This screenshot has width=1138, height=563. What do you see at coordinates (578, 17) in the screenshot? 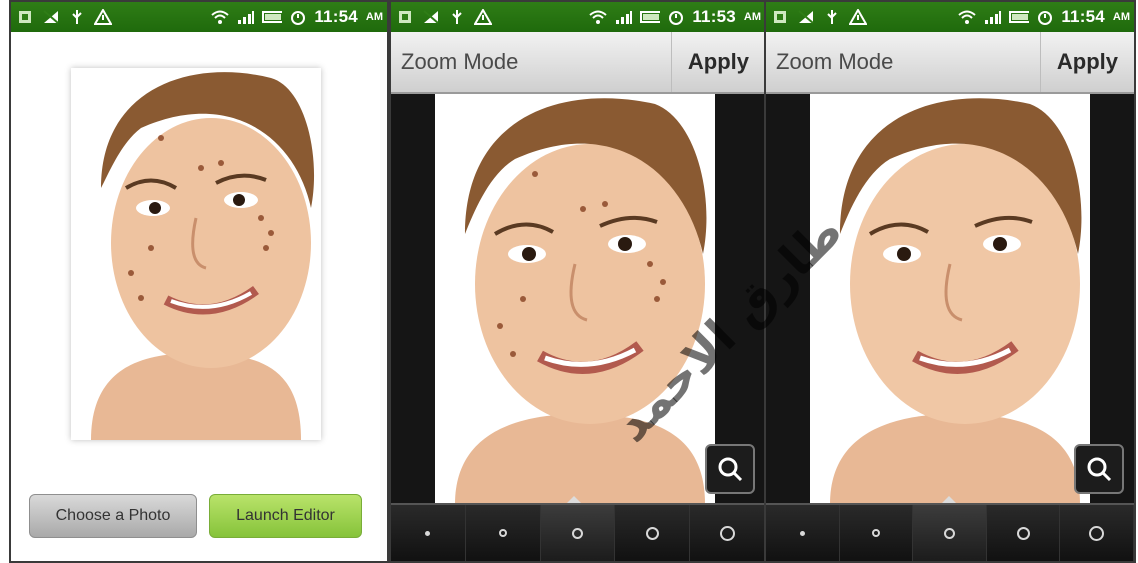
I see `status-bar: 11:53 AM` at bounding box center [578, 17].